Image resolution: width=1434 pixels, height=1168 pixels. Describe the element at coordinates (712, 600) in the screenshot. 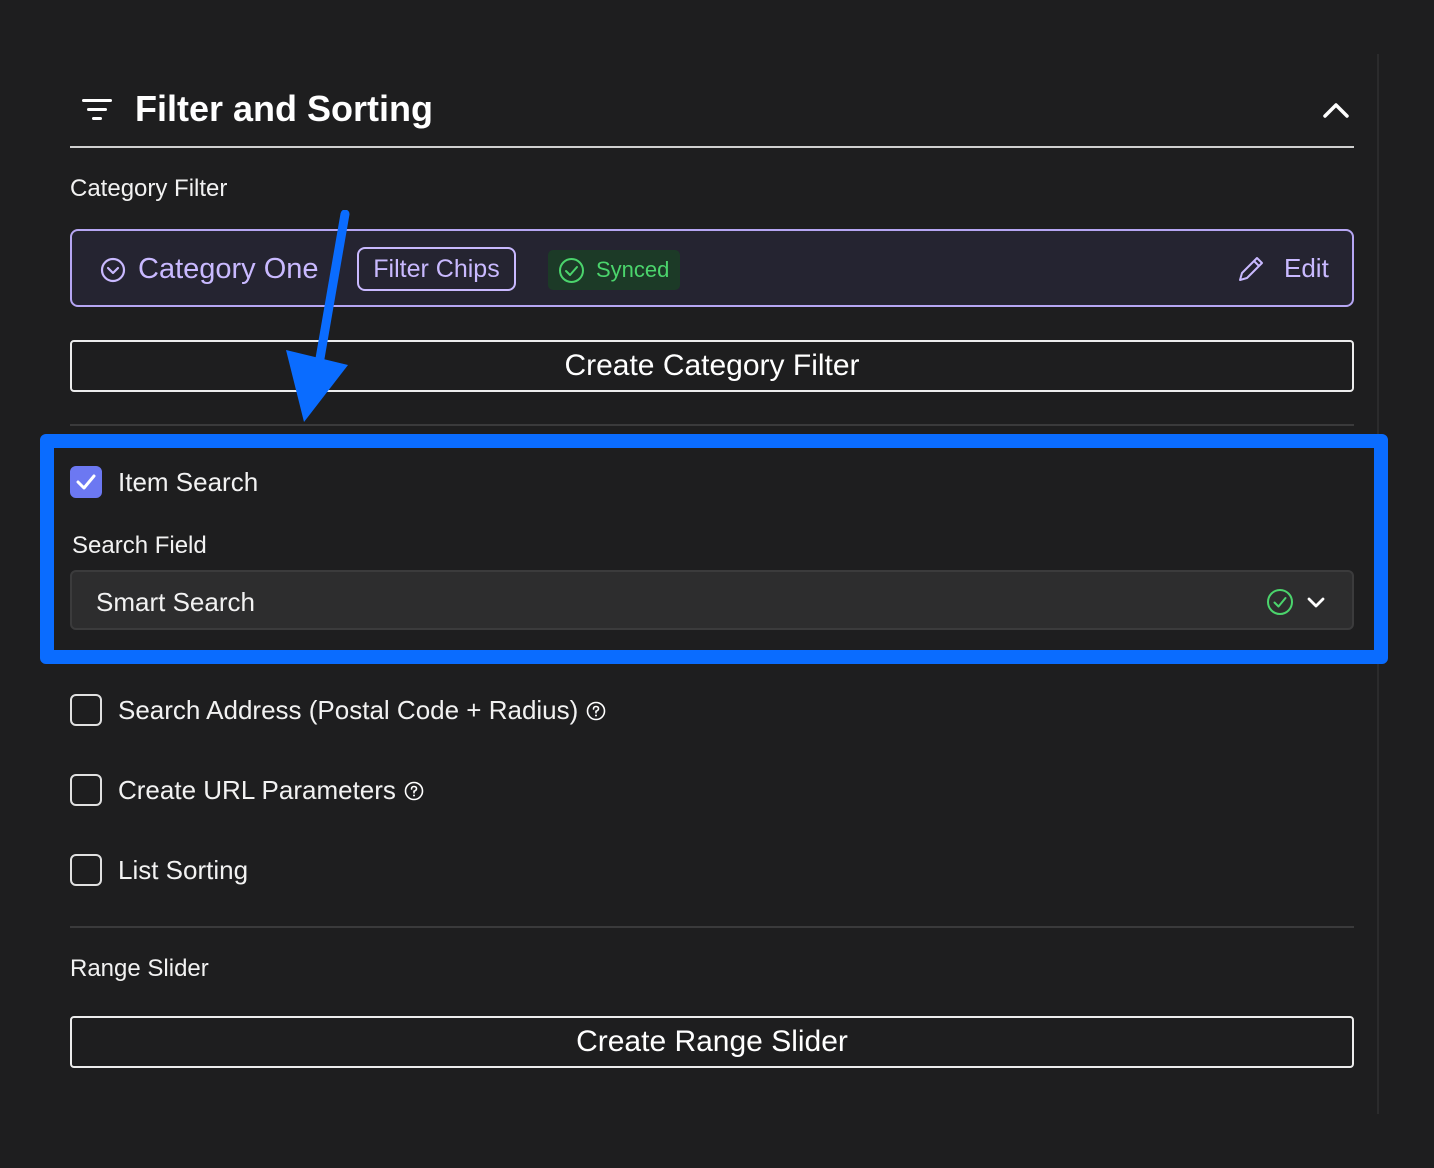

I see `search-field-select: Smart Search` at that location.